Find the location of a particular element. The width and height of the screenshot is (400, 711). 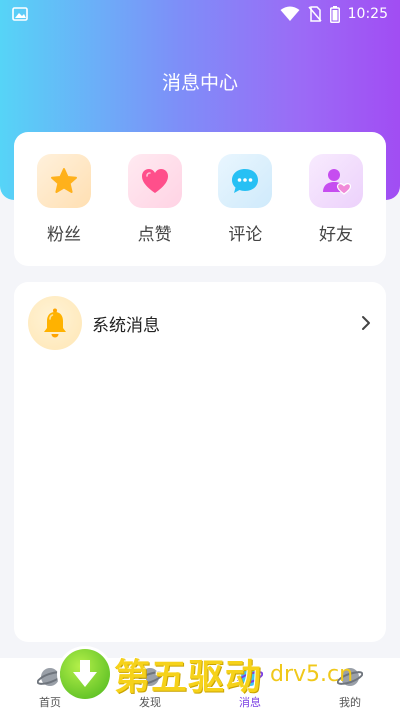

chevron-right-icon is located at coordinates (366, 323).